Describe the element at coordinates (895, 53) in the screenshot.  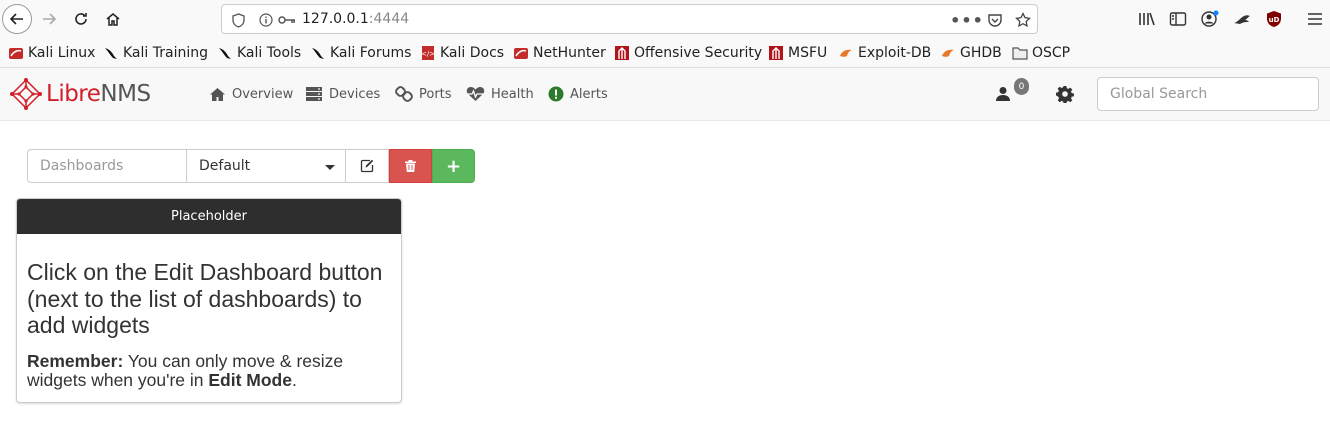
I see `bookmark-label: Exploit-DB` at that location.